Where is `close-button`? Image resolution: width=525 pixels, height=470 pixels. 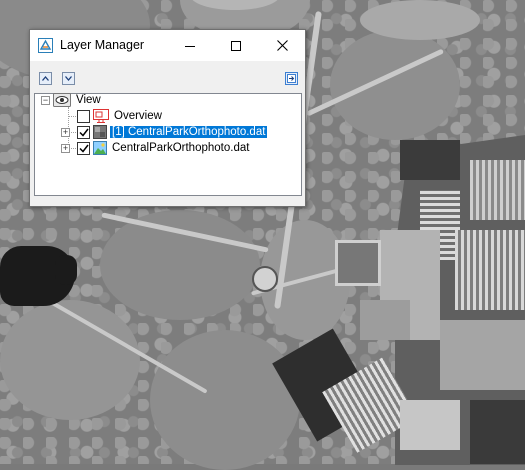 close-button is located at coordinates (282, 45).